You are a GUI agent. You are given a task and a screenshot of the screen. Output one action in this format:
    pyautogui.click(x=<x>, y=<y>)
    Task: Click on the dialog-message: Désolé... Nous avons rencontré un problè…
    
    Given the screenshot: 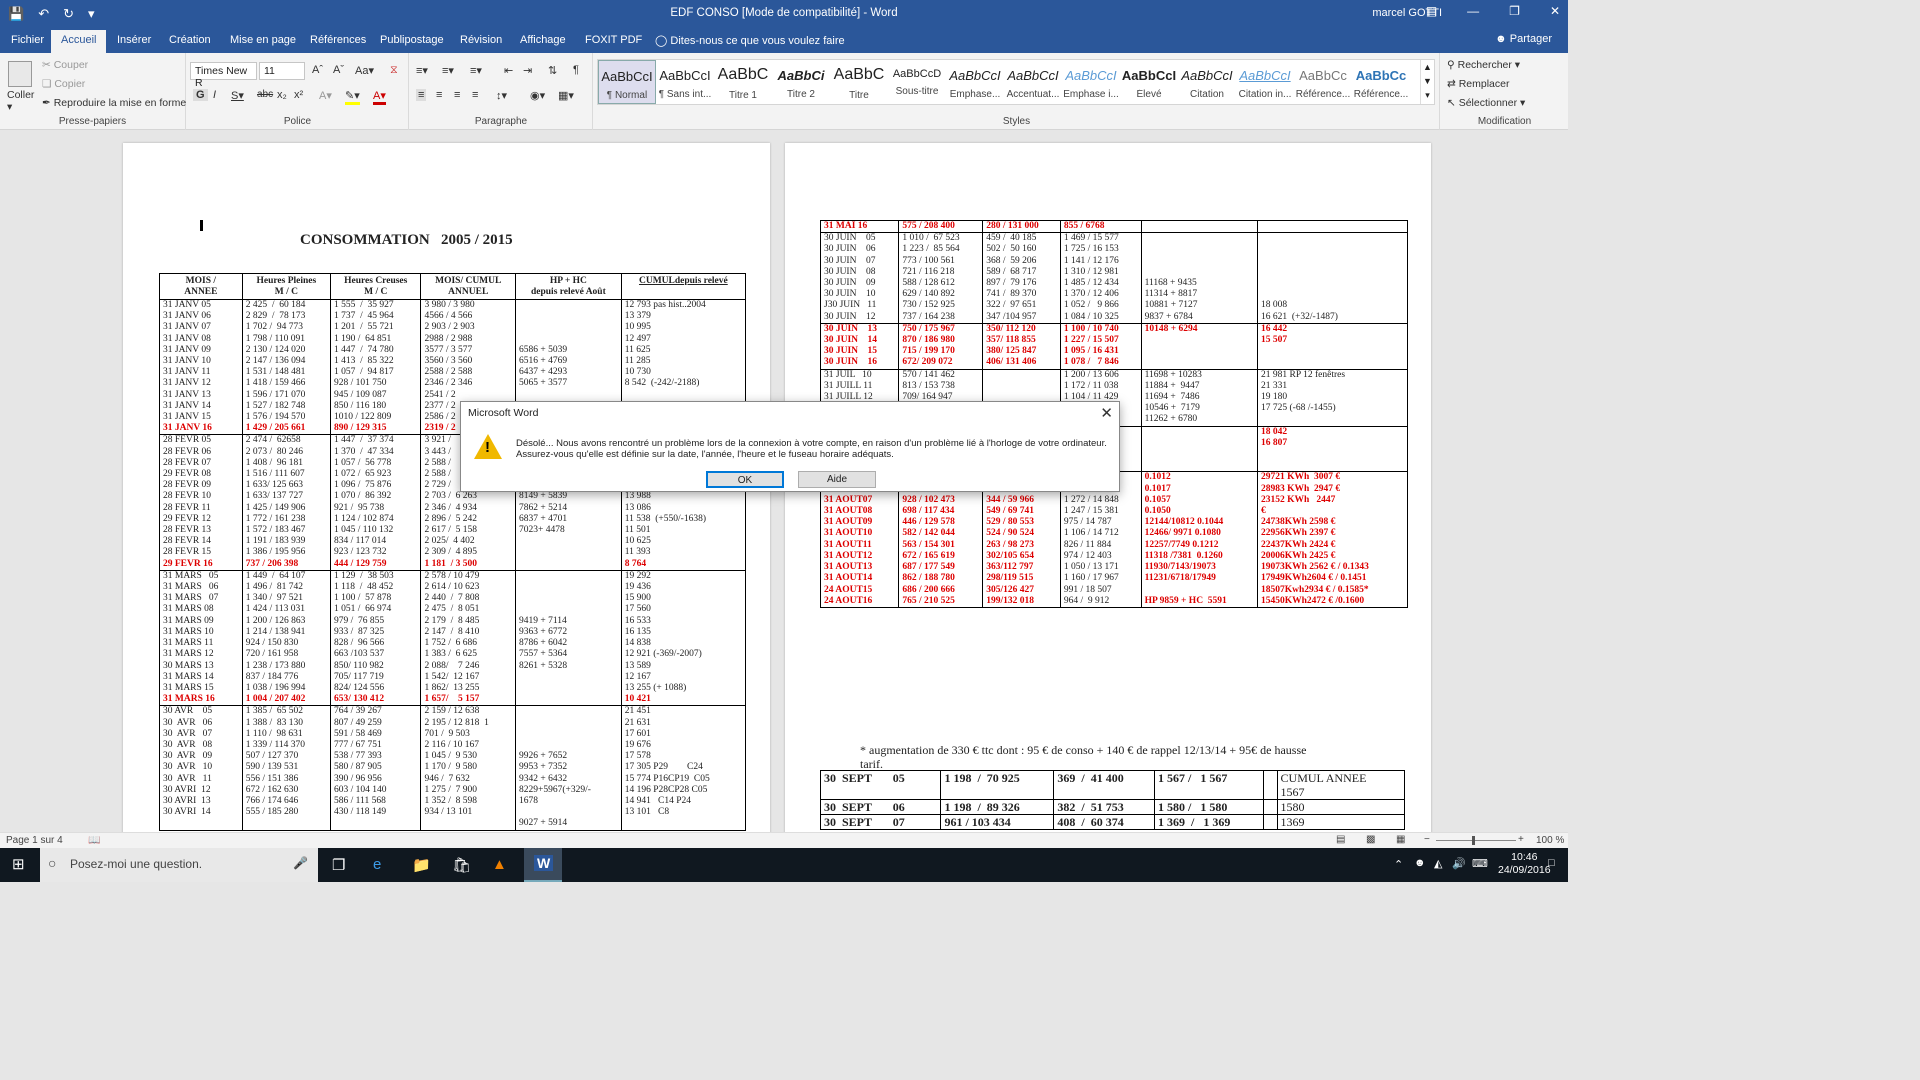 What is the action you would take?
    pyautogui.click(x=811, y=449)
    